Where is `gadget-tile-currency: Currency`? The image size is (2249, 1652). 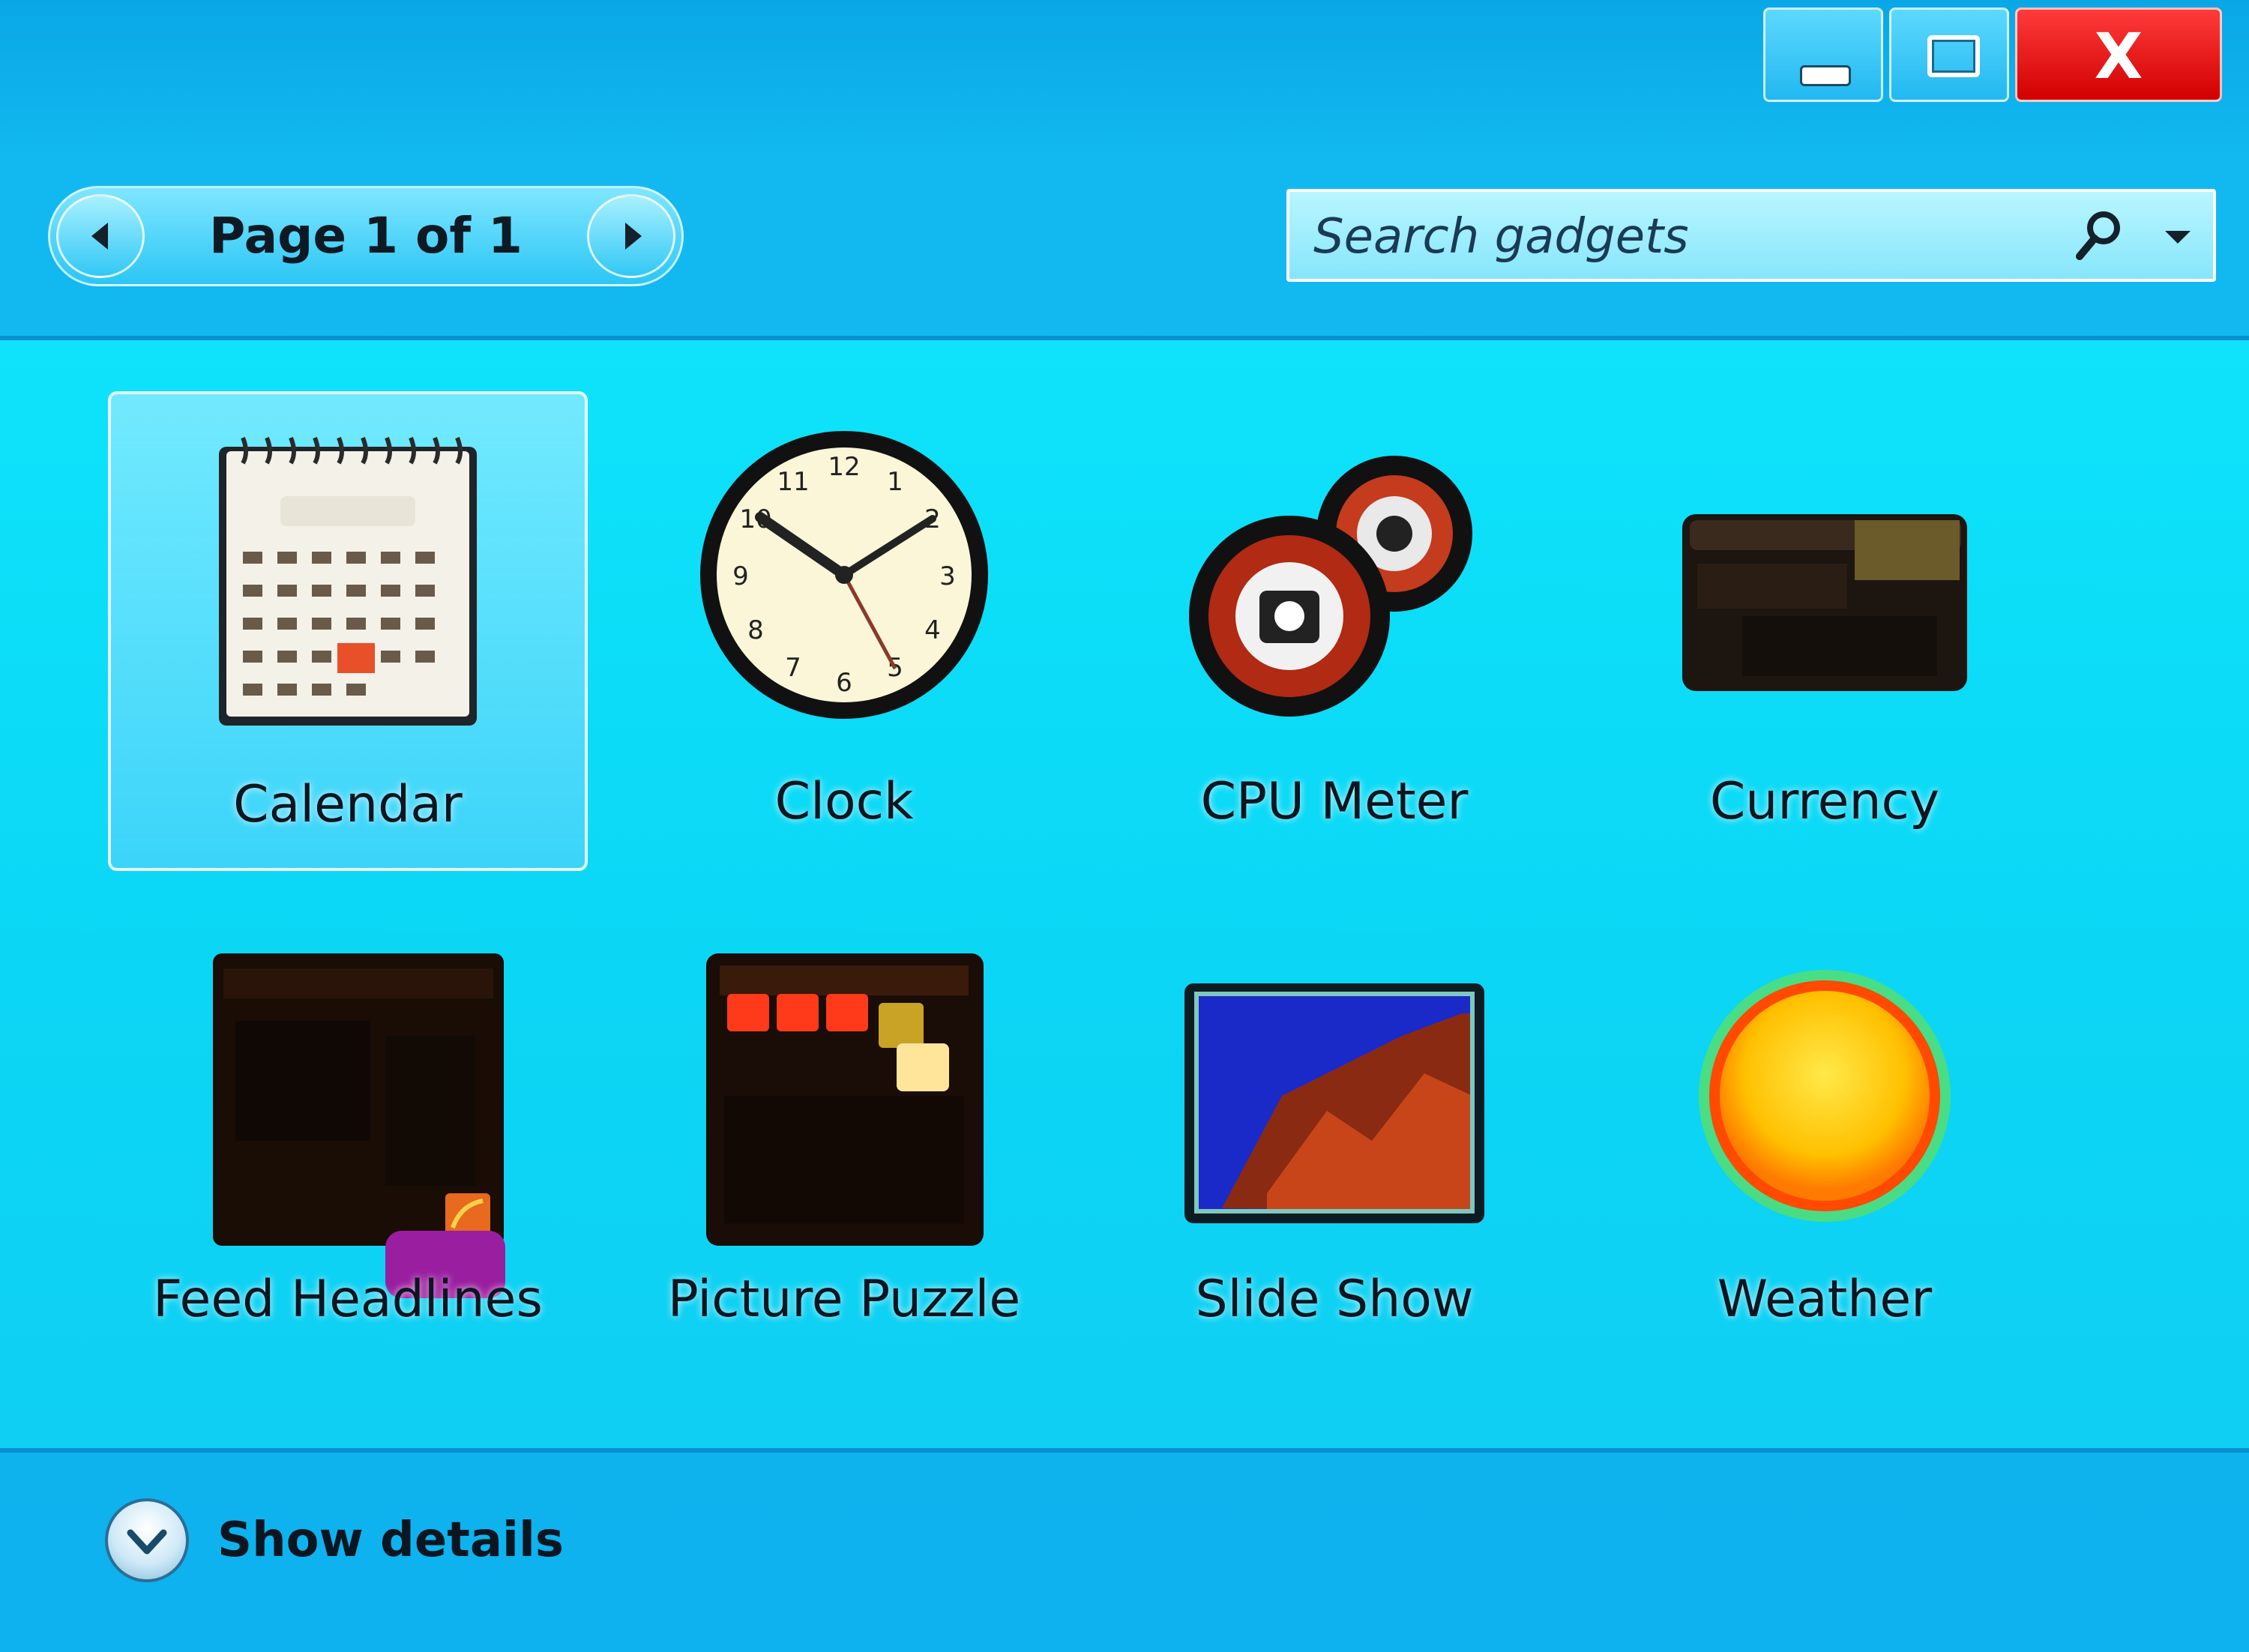
gadget-tile-currency: Currency is located at coordinates (1825, 631).